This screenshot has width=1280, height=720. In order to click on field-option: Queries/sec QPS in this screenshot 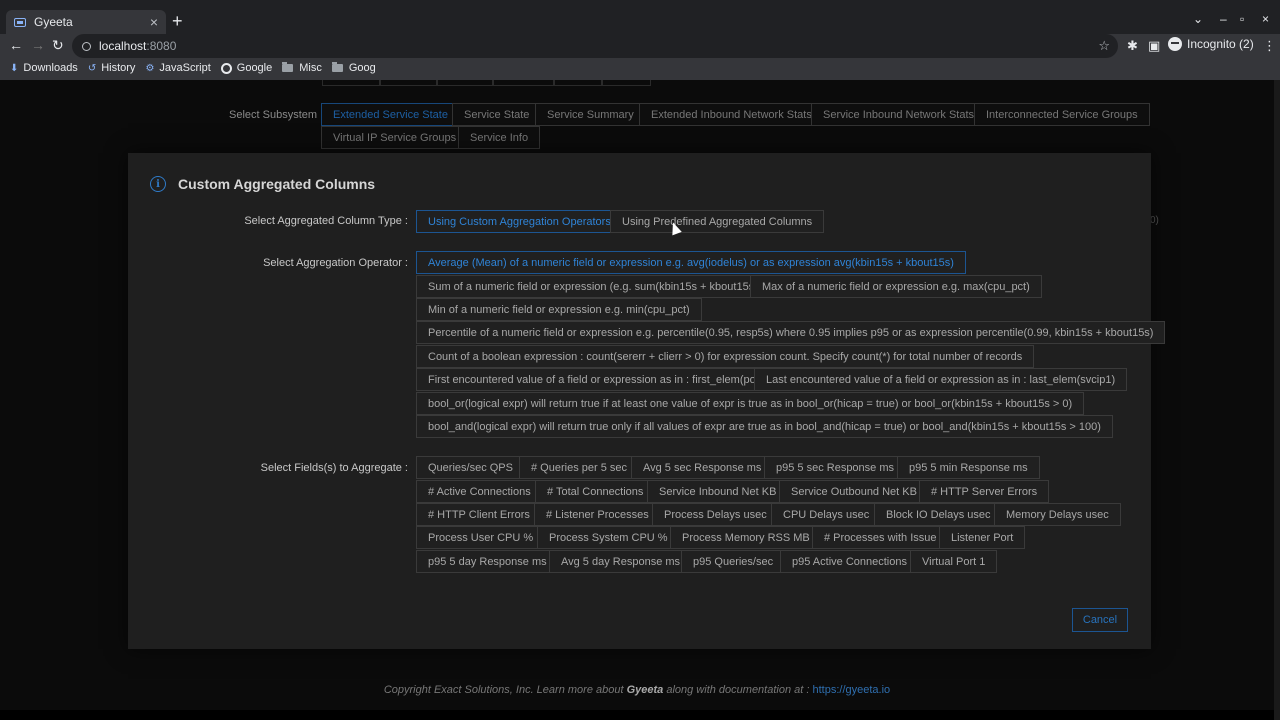, I will do `click(470, 467)`.